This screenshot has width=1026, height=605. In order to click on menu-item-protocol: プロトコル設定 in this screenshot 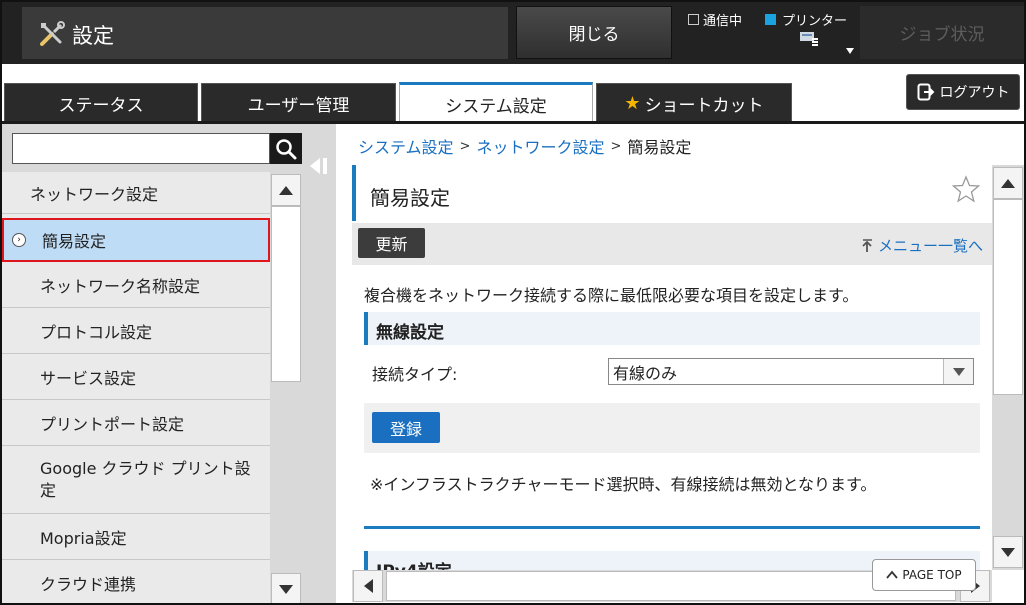, I will do `click(136, 331)`.